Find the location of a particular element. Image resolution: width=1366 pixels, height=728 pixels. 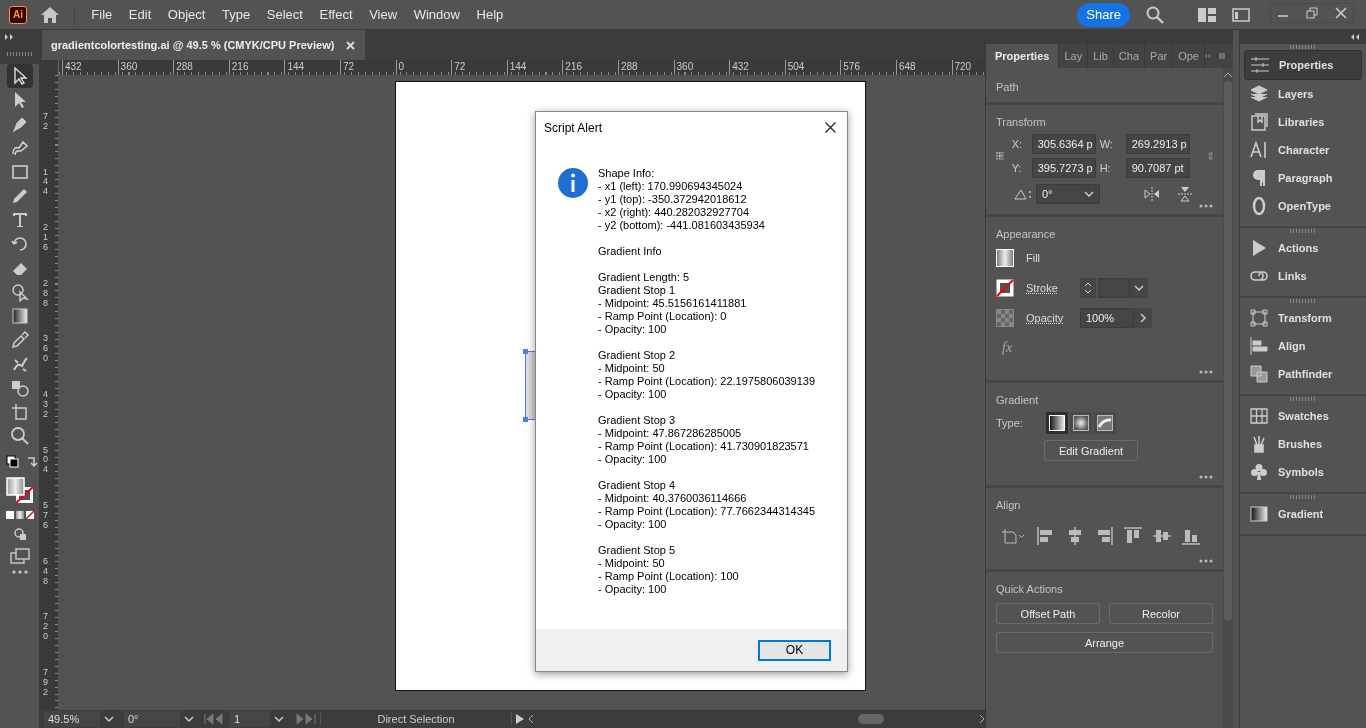

align-right-icon is located at coordinates (1104, 536).